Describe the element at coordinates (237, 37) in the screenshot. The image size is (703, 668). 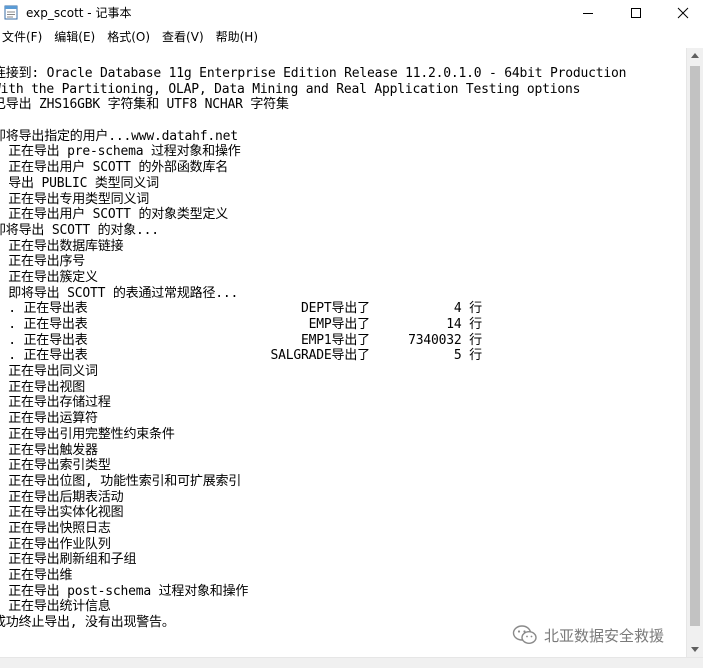
I see `menu-help: 帮助(H)` at that location.